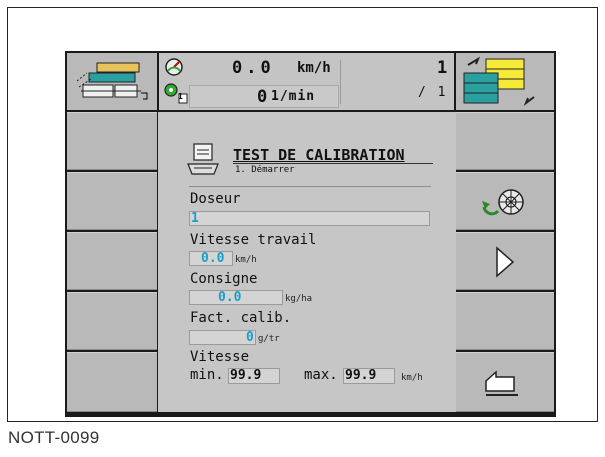 This screenshot has width=605, height=457. I want to click on rpm-value: 0, so click(262, 97).